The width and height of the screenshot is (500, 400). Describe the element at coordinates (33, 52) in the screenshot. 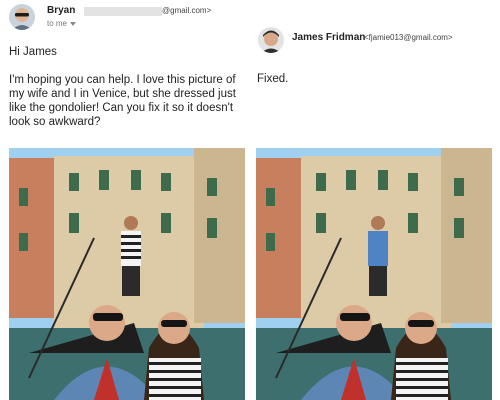

I see `email-greeting: Hi James` at that location.